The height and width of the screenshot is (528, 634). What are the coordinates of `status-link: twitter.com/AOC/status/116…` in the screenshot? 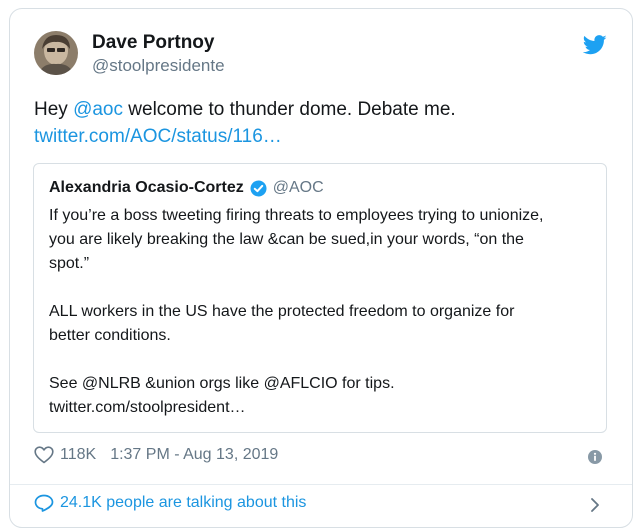 It's located at (158, 136).